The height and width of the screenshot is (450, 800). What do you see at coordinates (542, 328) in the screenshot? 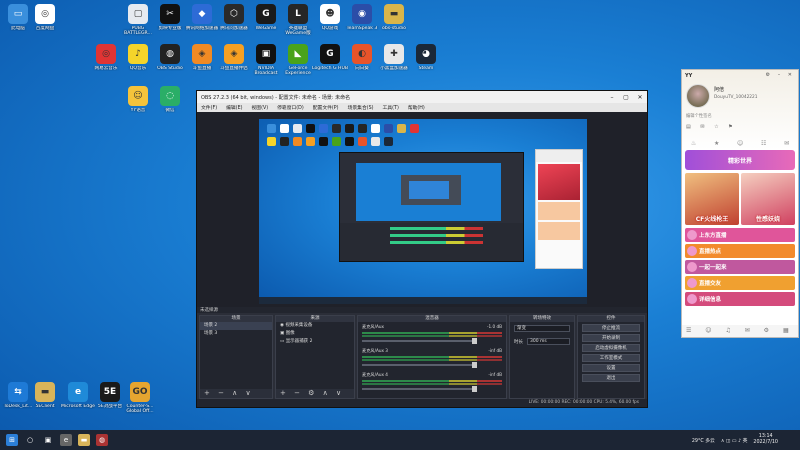
I see `transition-select: 渐变` at bounding box center [542, 328].